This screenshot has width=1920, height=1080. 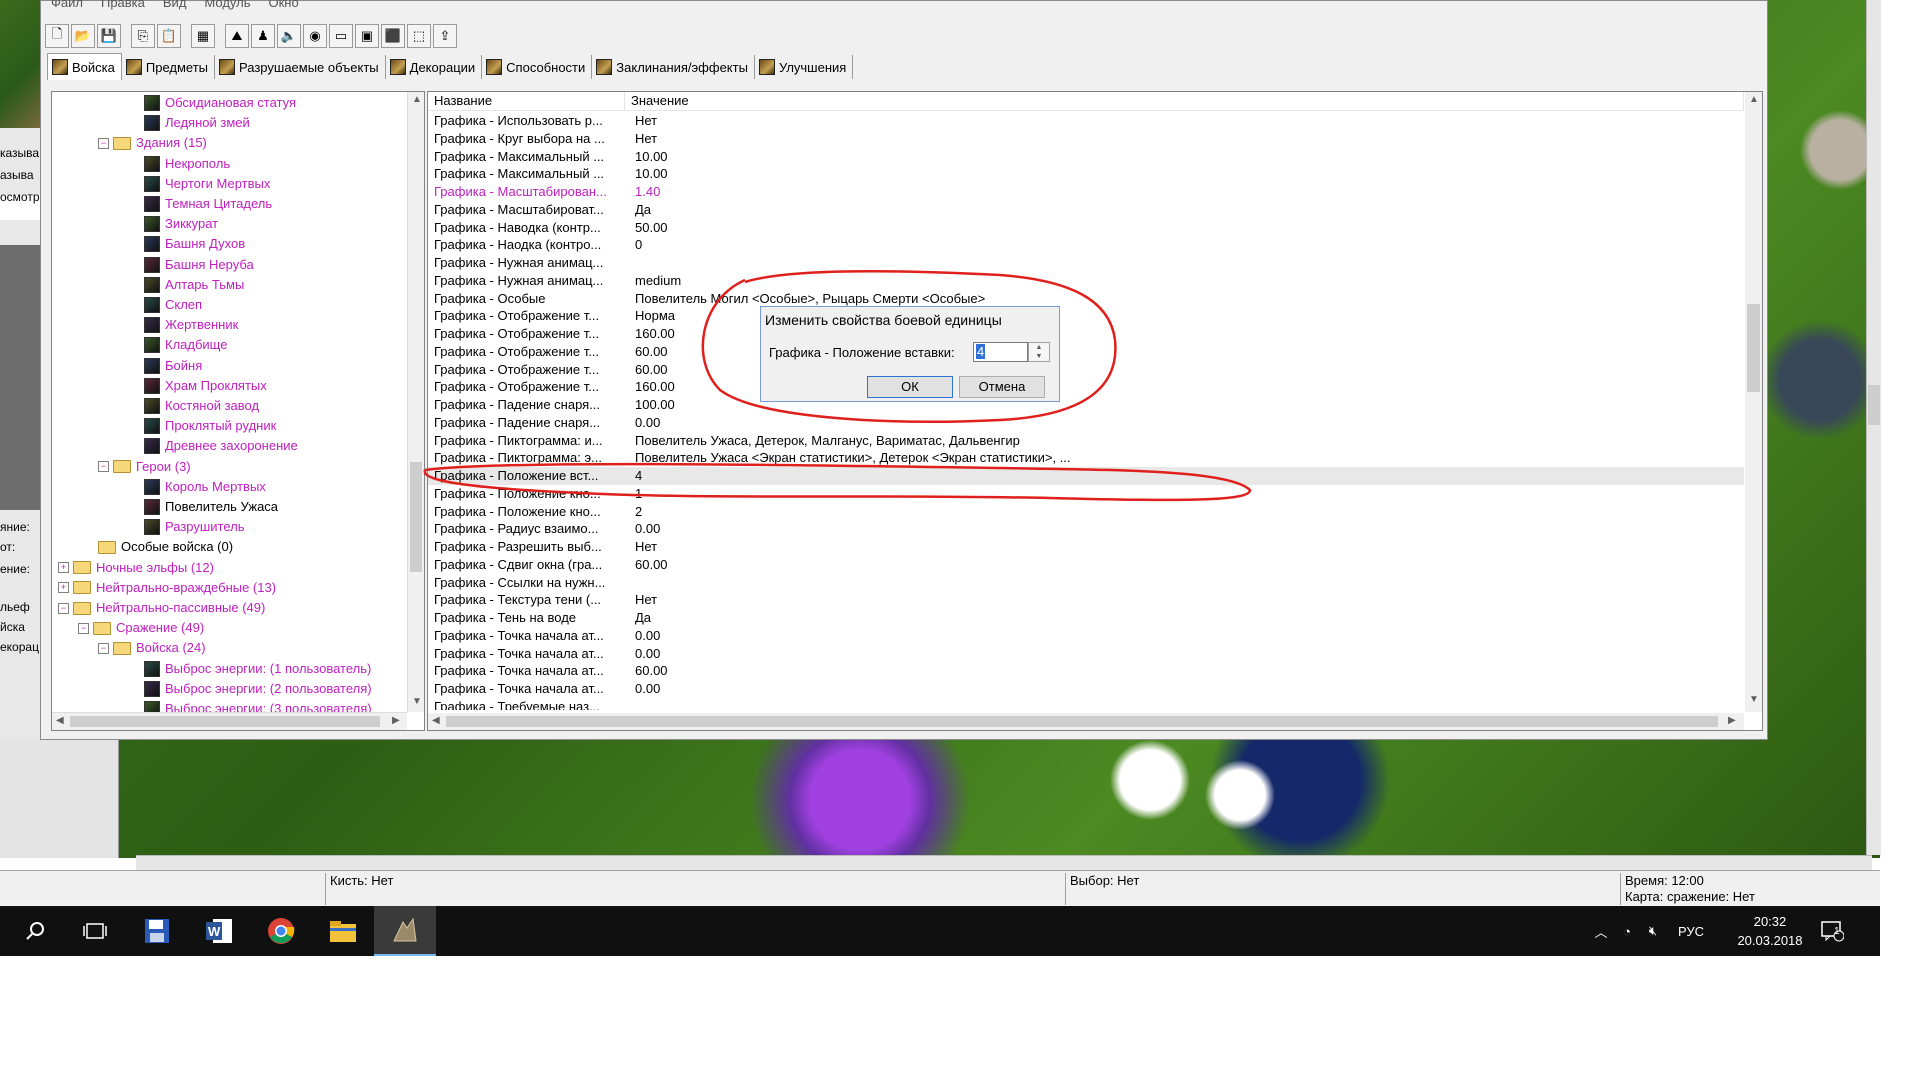 What do you see at coordinates (175, 7) in the screenshot?
I see `menu-item-2: Вид` at bounding box center [175, 7].